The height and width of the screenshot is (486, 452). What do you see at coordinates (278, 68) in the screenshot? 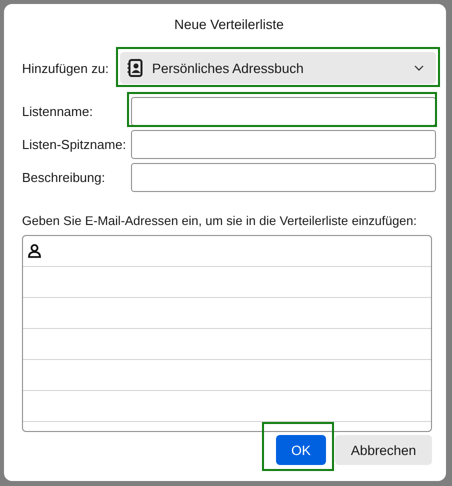
I see `addressbook-dropdown: Persönliches Adressbuch` at bounding box center [278, 68].